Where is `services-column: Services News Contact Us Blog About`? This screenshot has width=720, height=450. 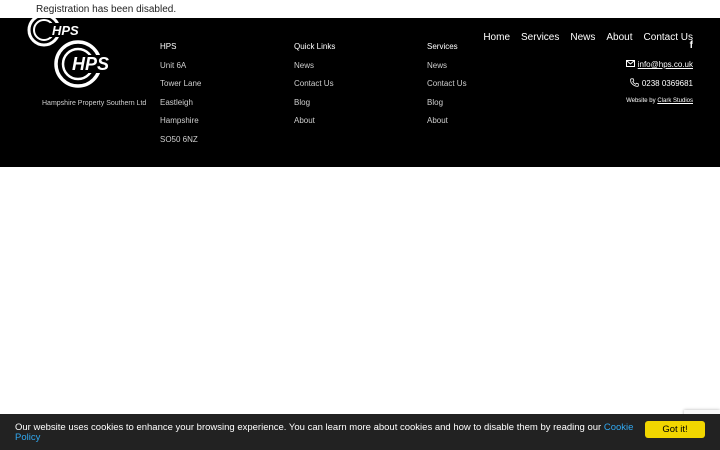 services-column: Services News Contact Us Blog About is located at coordinates (447, 88).